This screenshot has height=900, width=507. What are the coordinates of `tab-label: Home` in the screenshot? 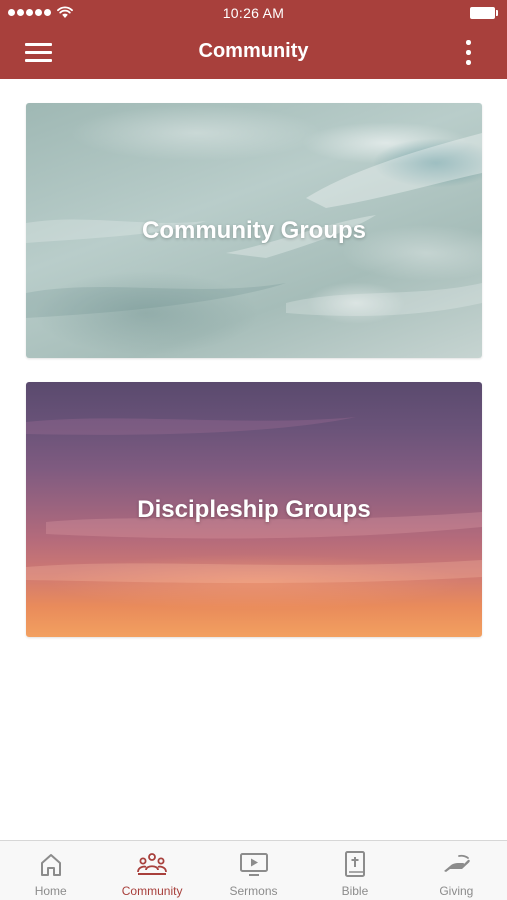 It's located at (50, 891).